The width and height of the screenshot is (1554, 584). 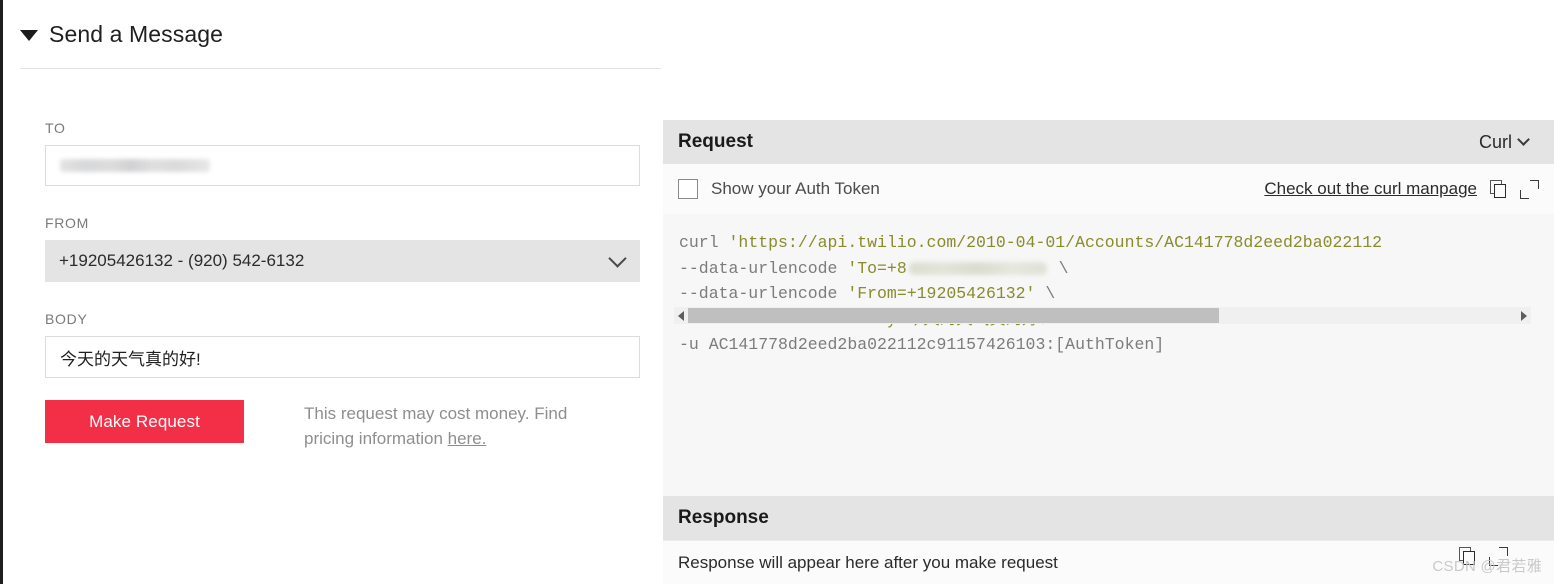 What do you see at coordinates (681, 315) in the screenshot?
I see `scroll-left-arrow-icon` at bounding box center [681, 315].